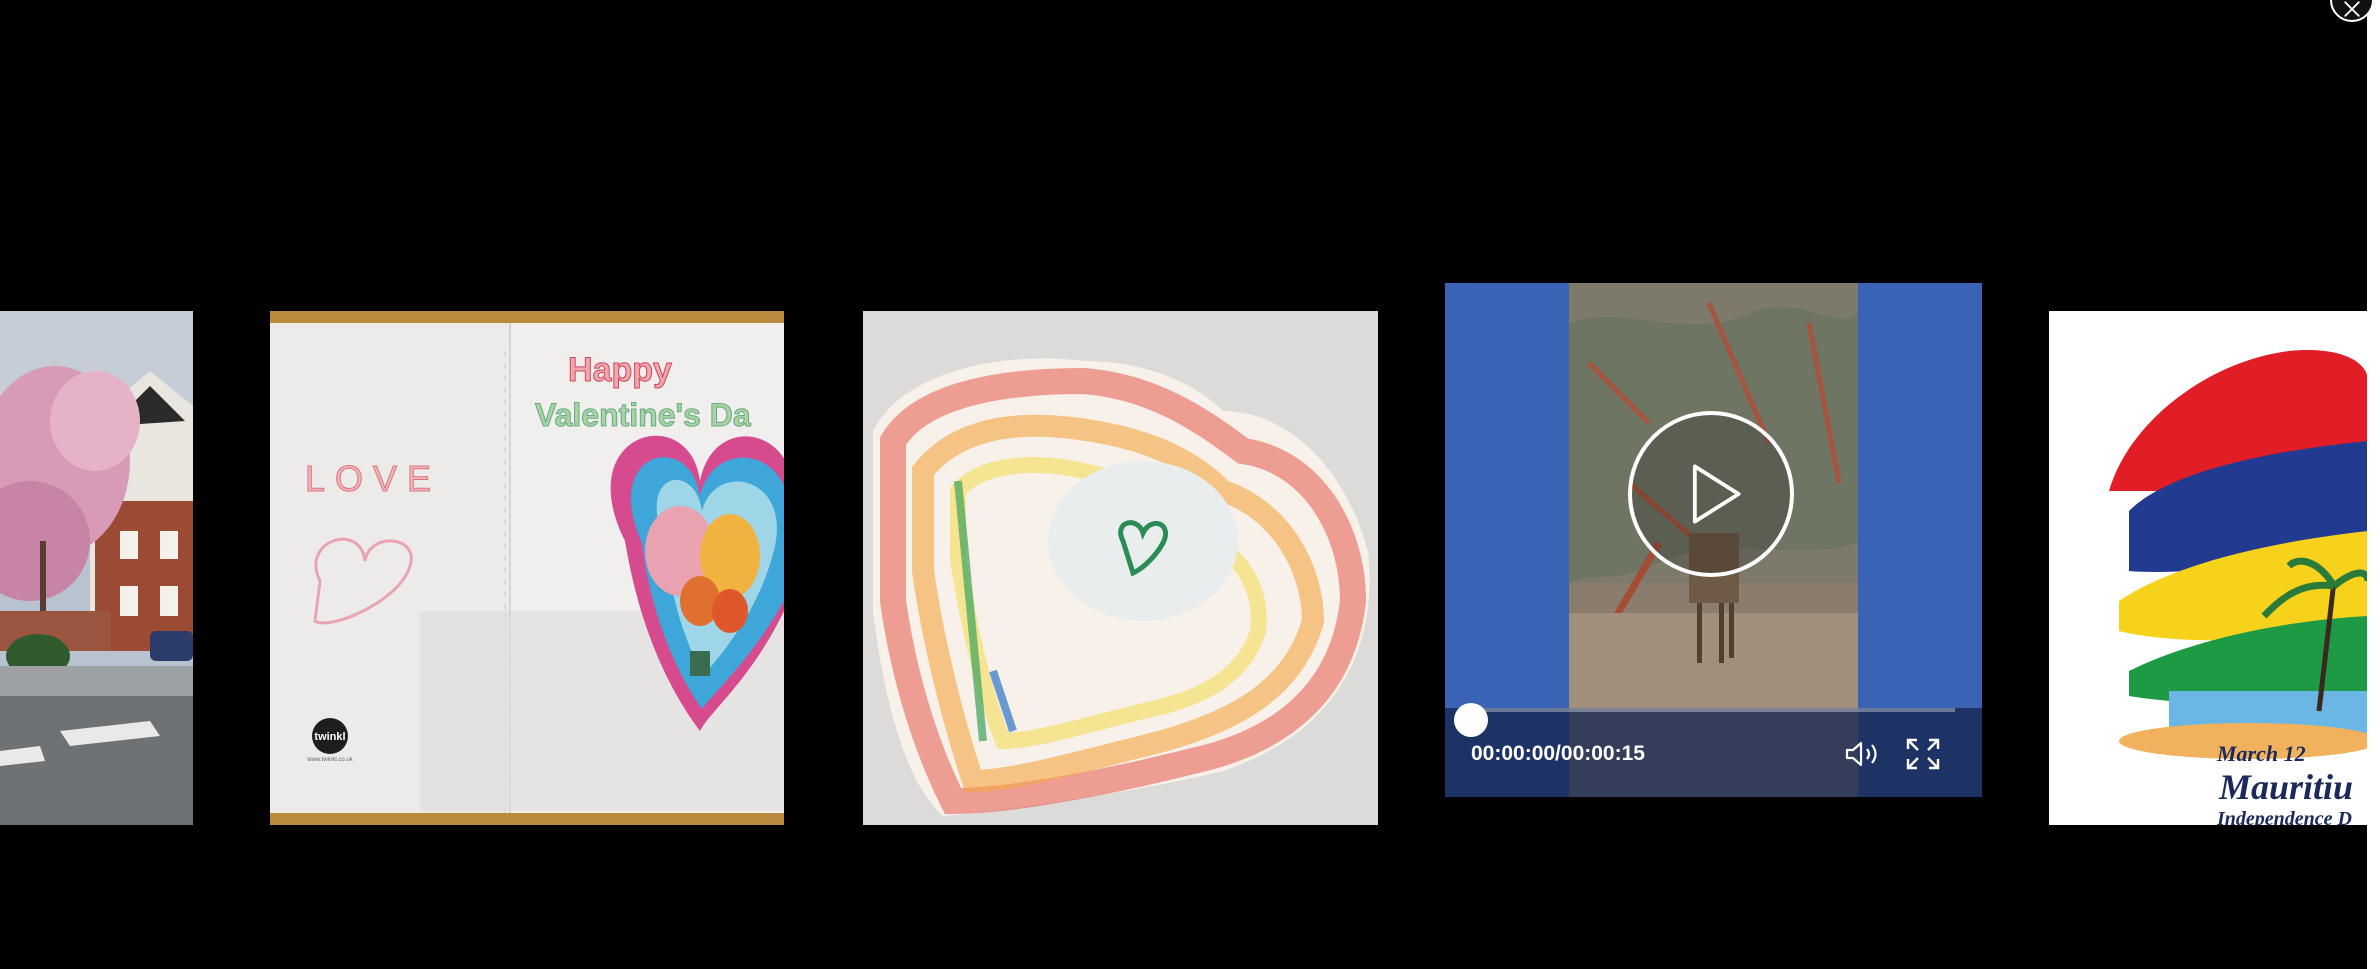  I want to click on seek-bar, so click(1713, 710).